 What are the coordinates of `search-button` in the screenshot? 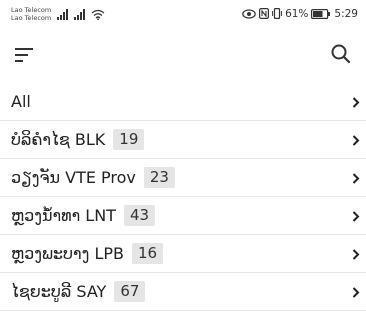 It's located at (341, 54).